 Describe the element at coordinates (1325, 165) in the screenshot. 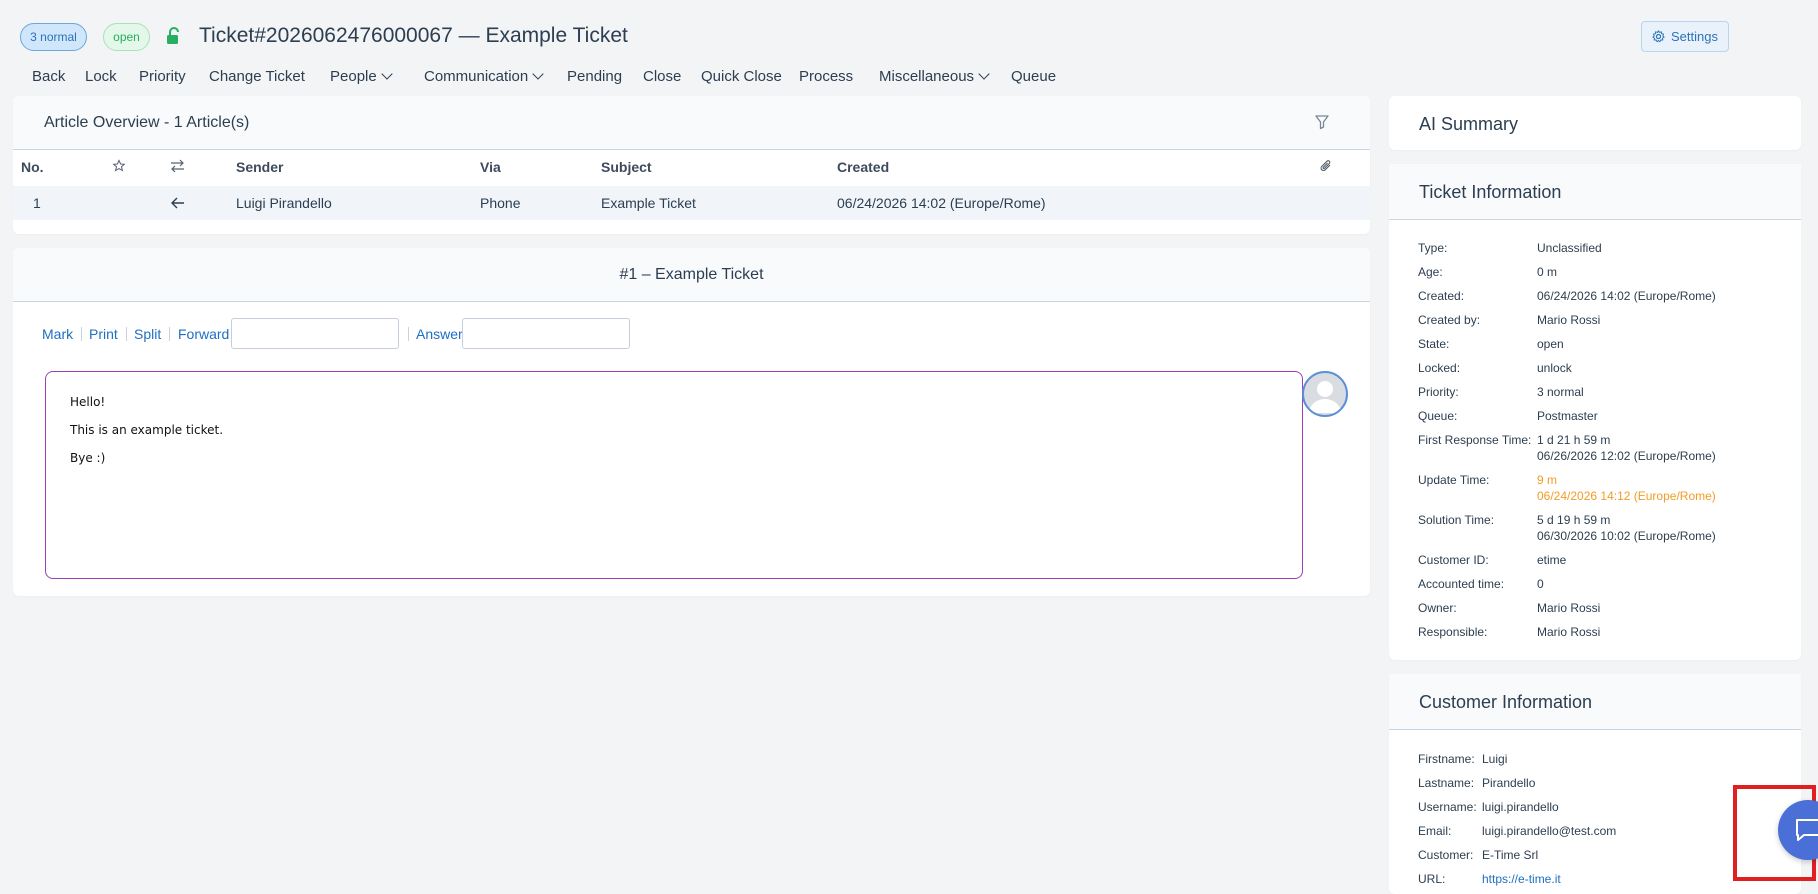

I see `attachment-icon` at that location.